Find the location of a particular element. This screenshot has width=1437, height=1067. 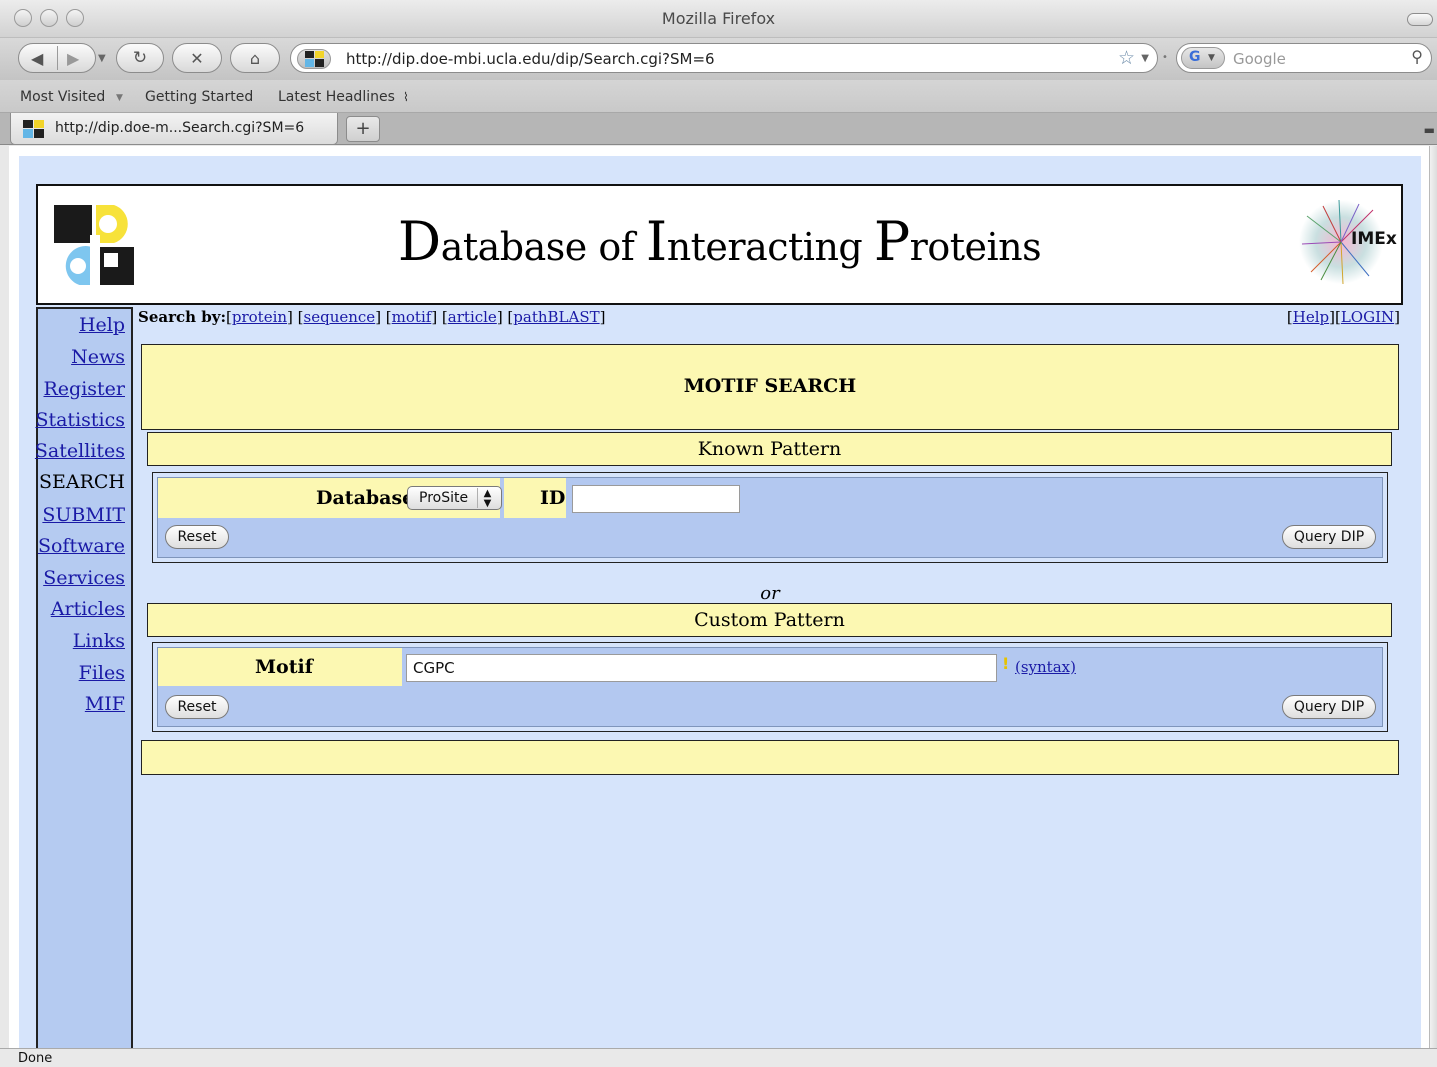

syntax-help-link: (syntax) is located at coordinates (1045, 667).